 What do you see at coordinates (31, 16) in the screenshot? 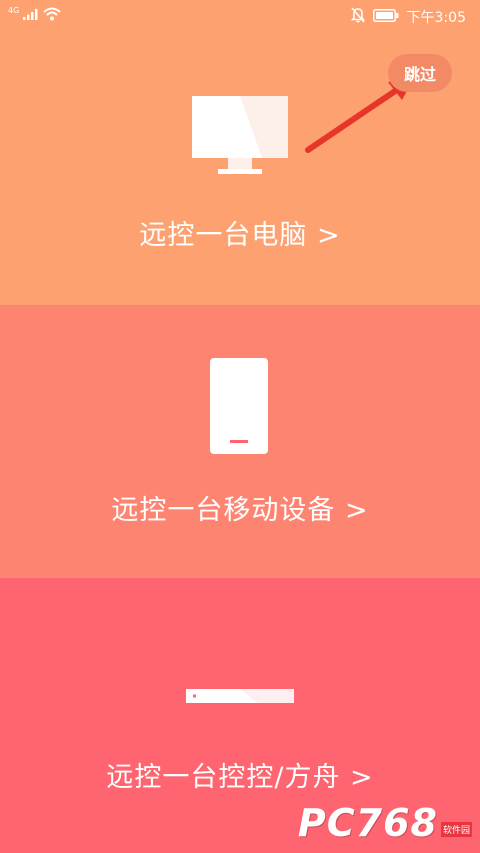
I see `signal-icon` at bounding box center [31, 16].